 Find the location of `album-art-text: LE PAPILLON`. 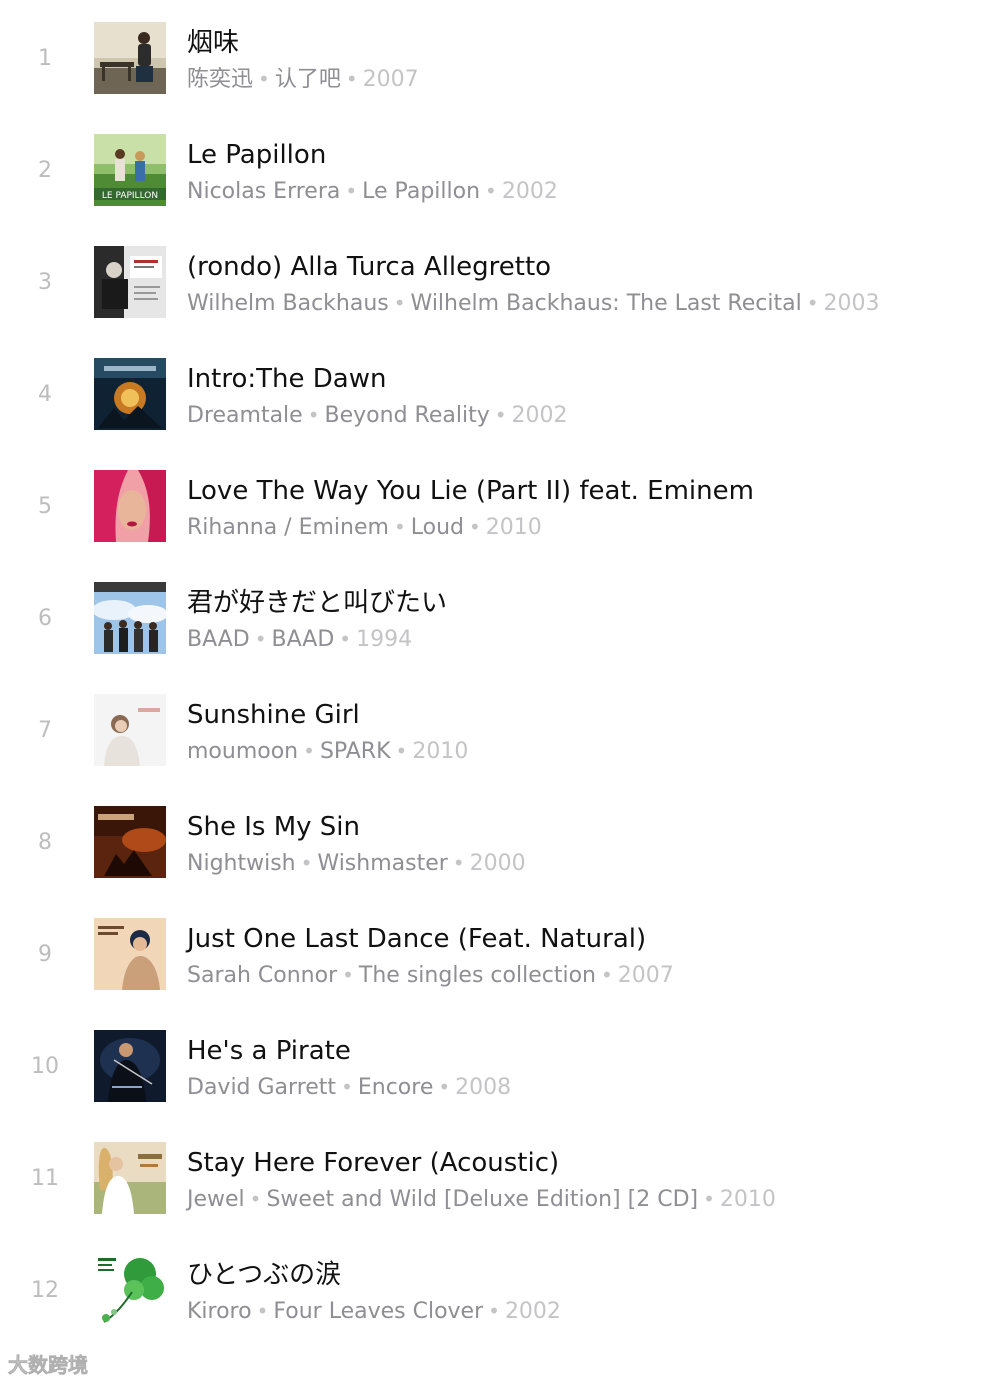

album-art-text: LE PAPILLON is located at coordinates (130, 196).